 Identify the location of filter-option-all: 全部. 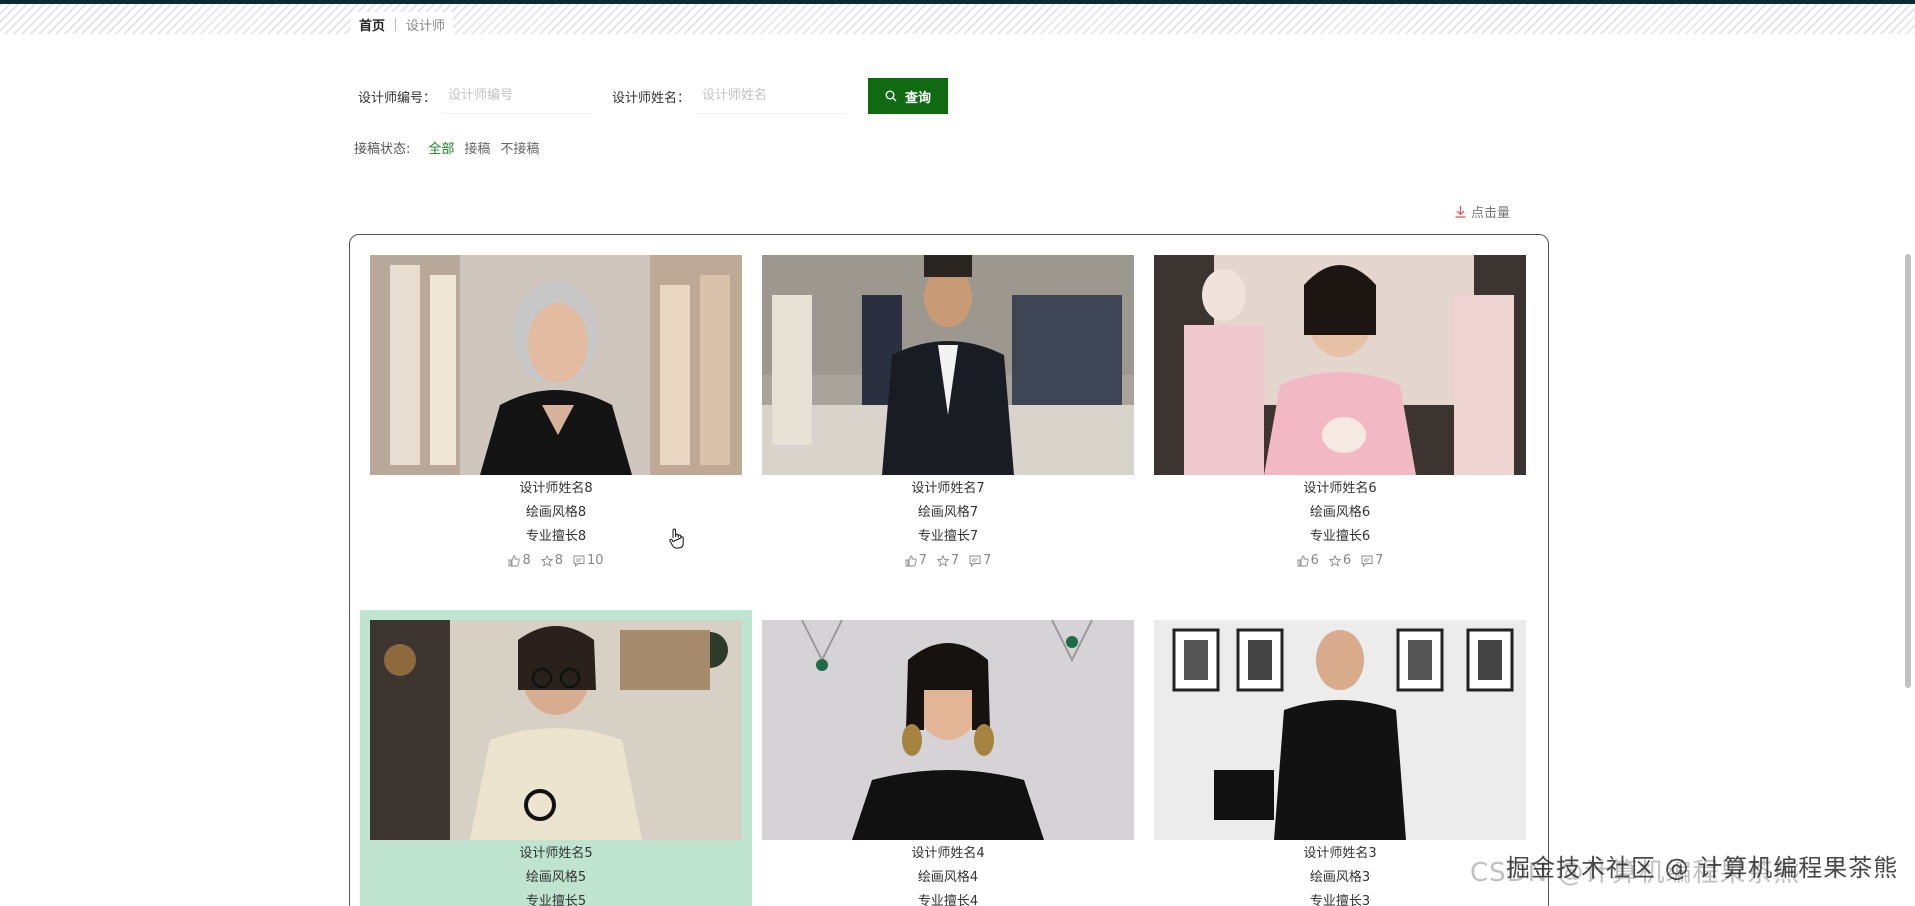
(441, 147).